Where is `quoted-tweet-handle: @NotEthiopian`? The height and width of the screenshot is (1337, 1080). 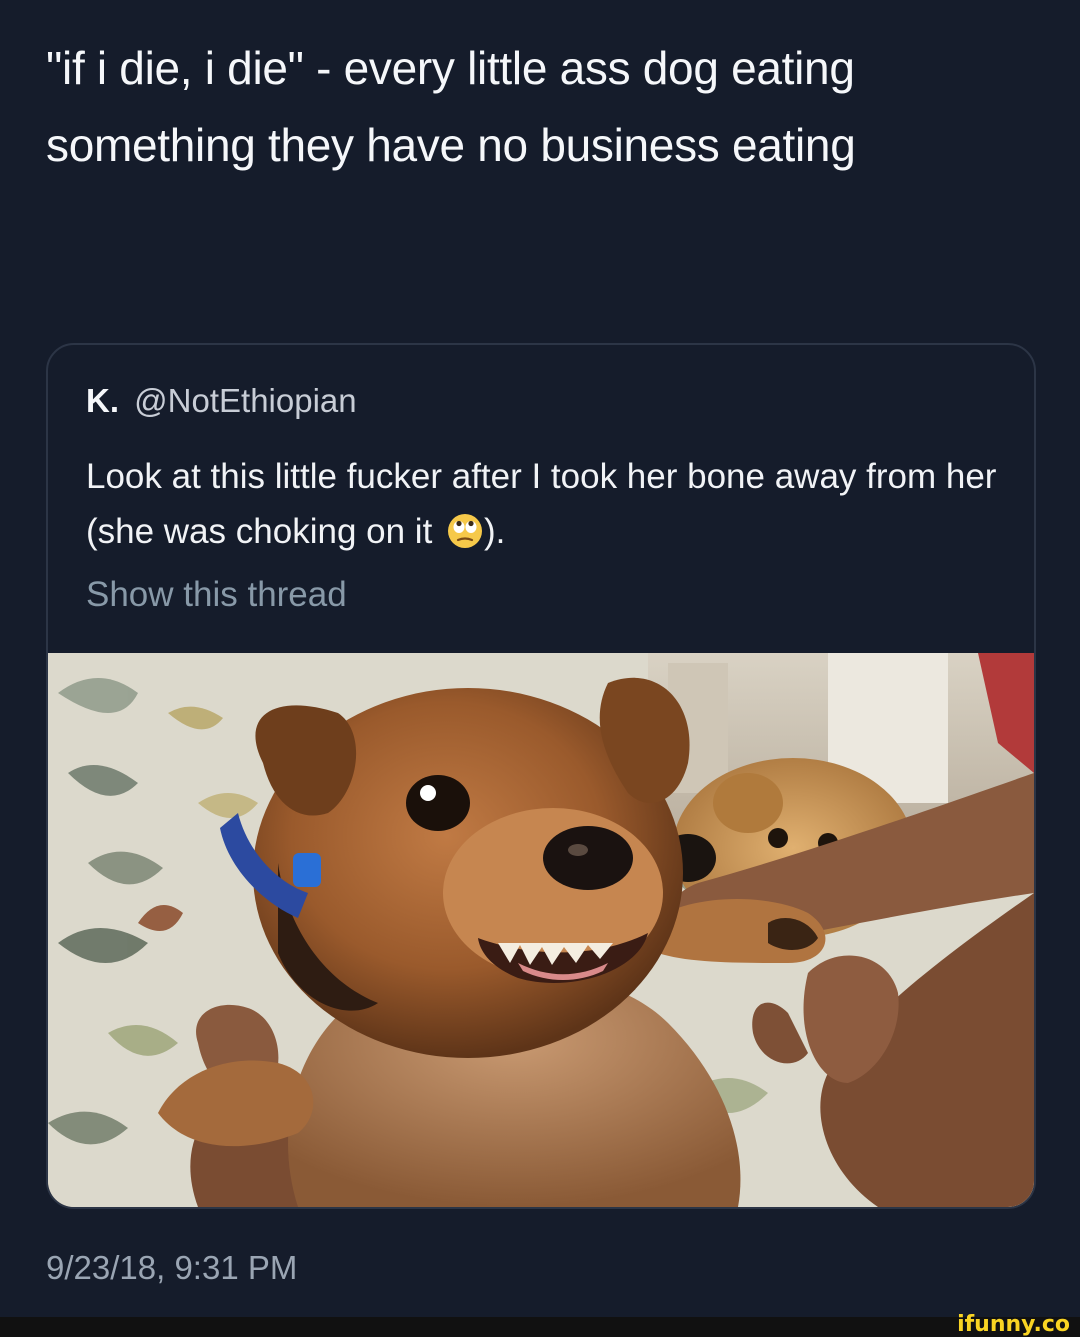
quoted-tweet-handle: @NotEthiopian is located at coordinates (245, 400).